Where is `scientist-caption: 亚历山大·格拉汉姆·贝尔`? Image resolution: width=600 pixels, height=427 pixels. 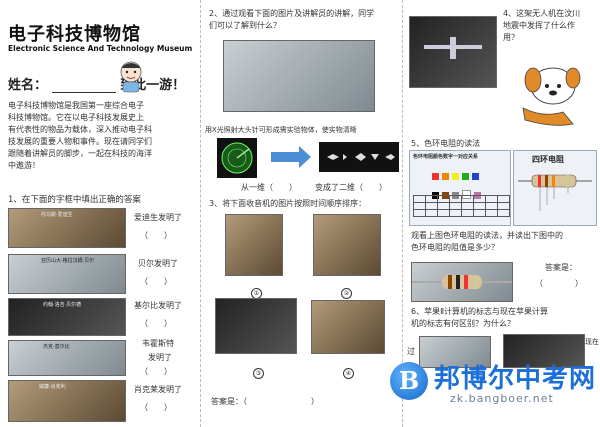 scientist-caption: 亚历山大·格拉汉姆·贝尔 is located at coordinates (68, 261).